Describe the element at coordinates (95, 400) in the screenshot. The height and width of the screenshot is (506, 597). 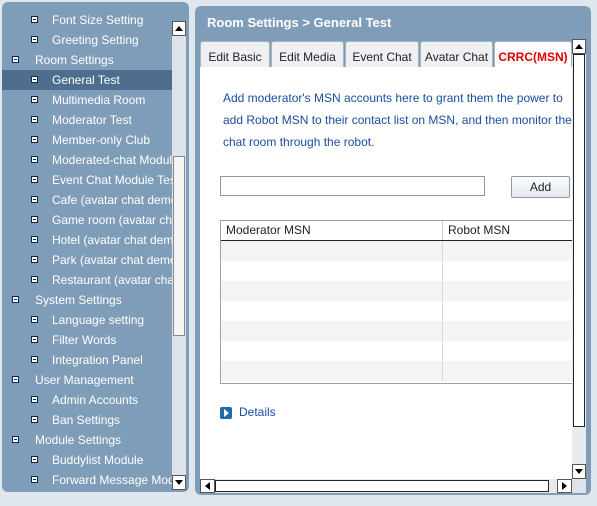
I see `tree-item-label: Admin Accounts` at that location.